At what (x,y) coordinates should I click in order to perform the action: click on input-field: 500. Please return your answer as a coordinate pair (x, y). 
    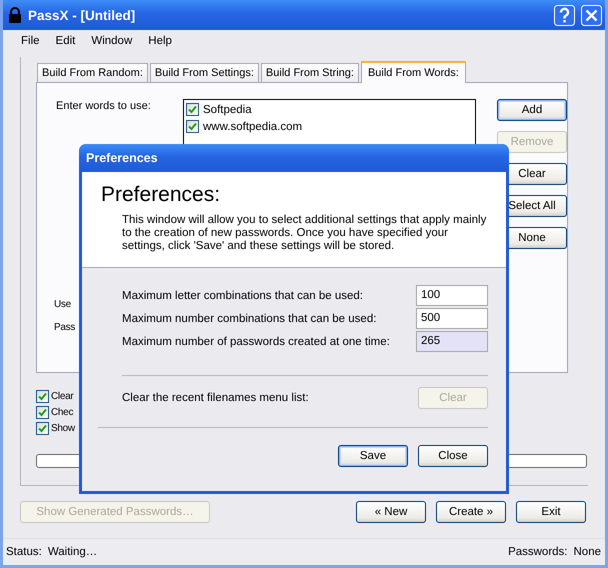
    Looking at the image, I should click on (452, 318).